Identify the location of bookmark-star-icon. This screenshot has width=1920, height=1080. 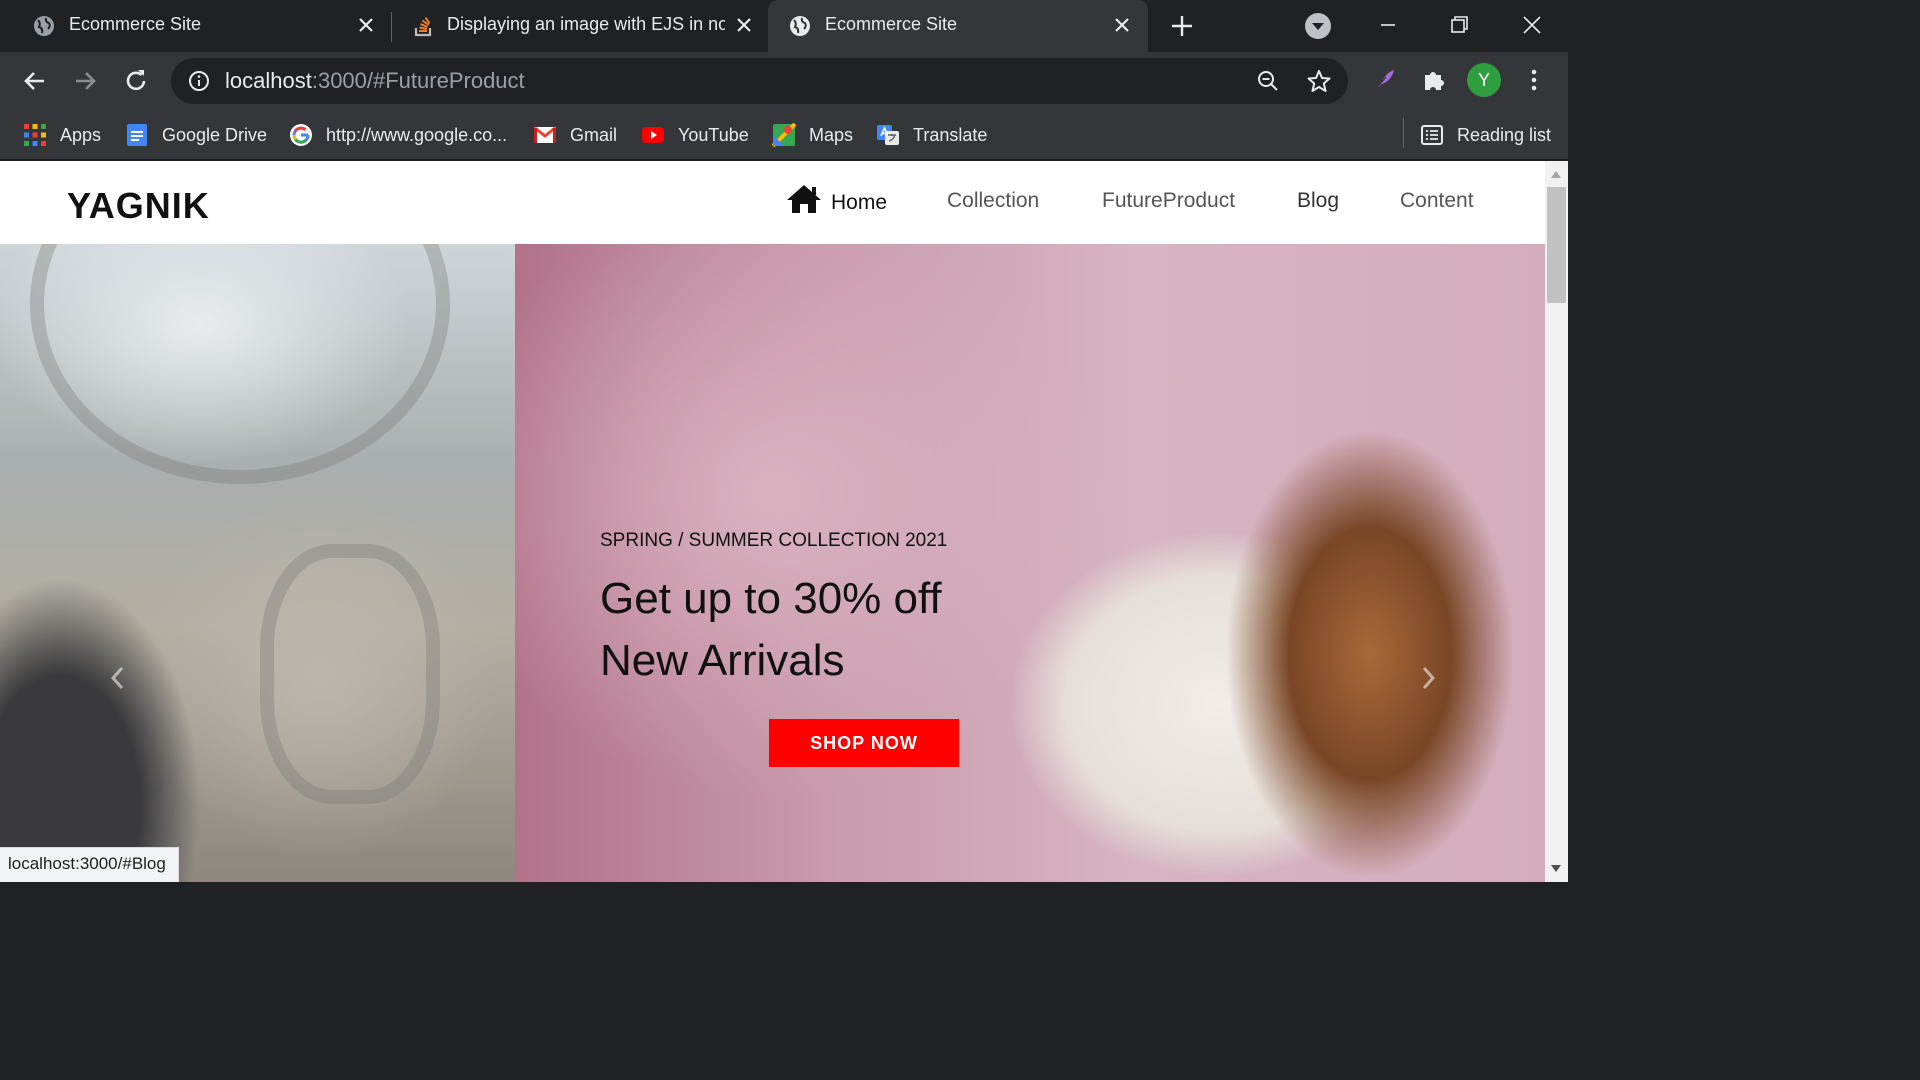
(1319, 81).